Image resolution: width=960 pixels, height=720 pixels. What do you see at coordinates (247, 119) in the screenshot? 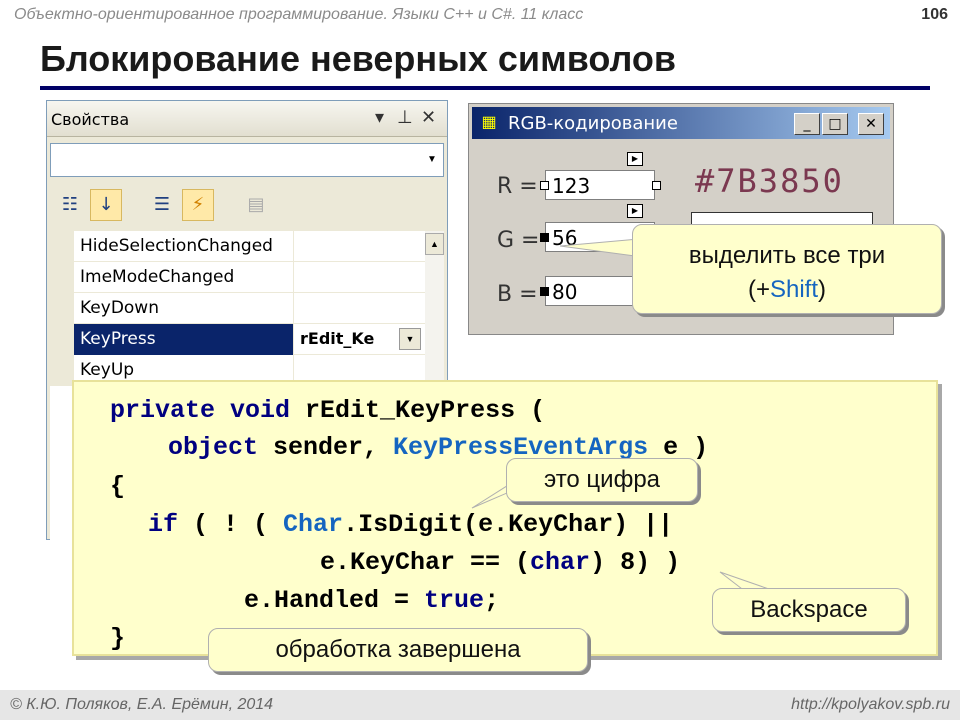
I see `properties-titlebar: Свойства ▾ ⊥ ✕` at bounding box center [247, 119].